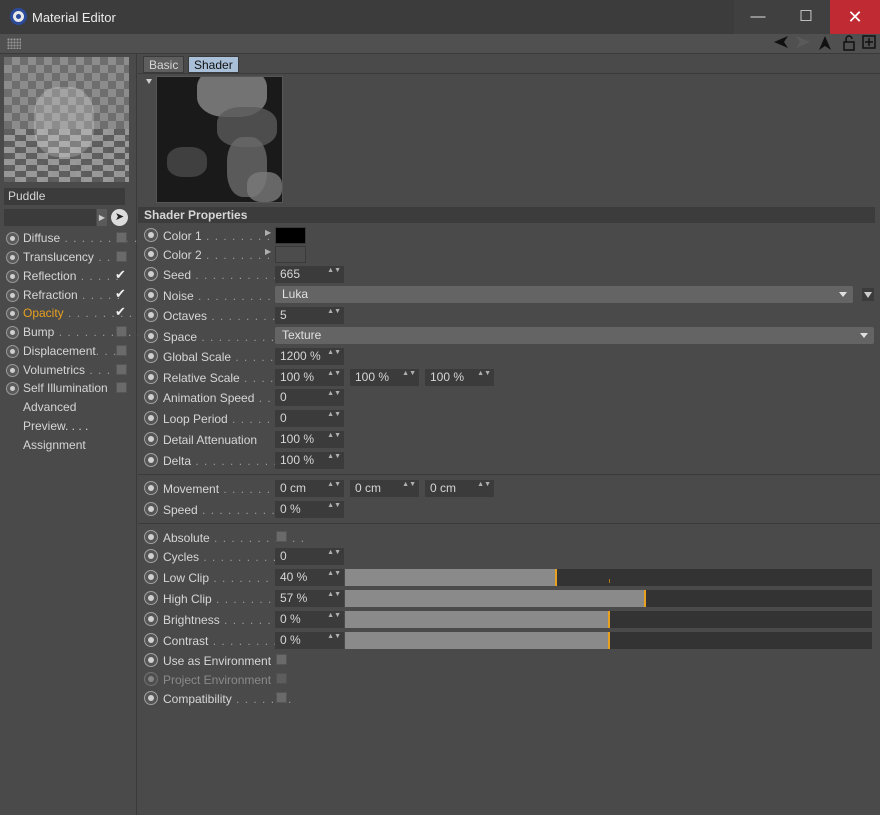  What do you see at coordinates (309, 439) in the screenshot?
I see `detail-attenuation-input: 100 % ▲▼` at bounding box center [309, 439].